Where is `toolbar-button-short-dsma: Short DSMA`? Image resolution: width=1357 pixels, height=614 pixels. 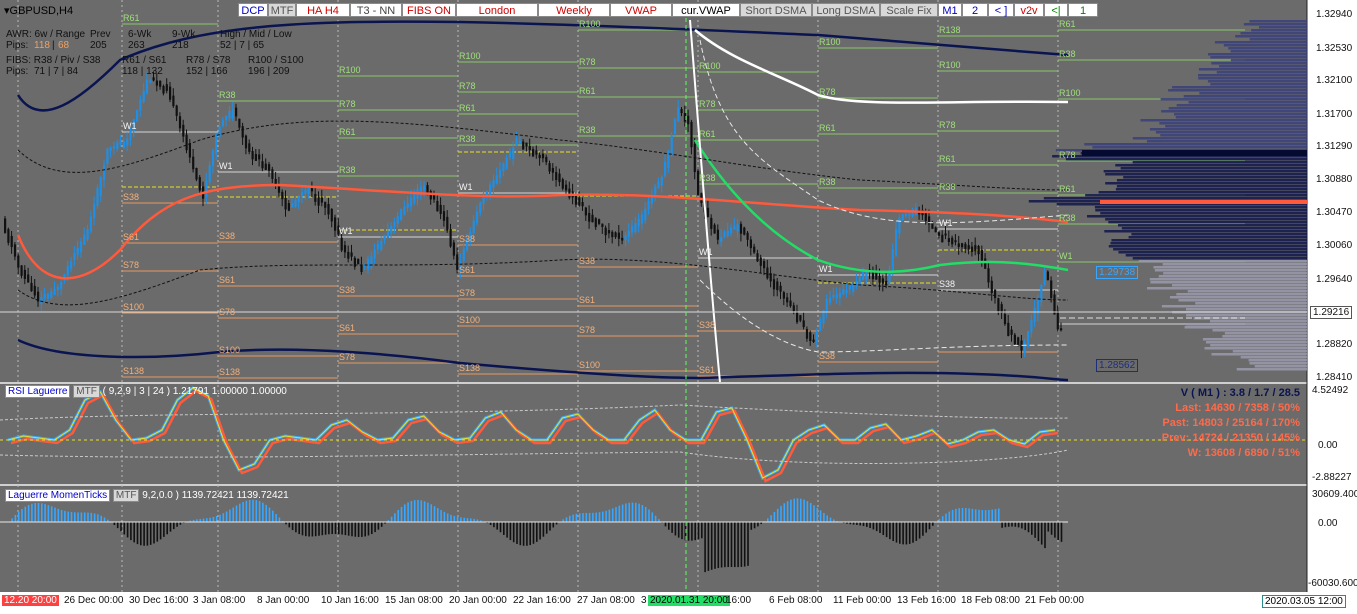 toolbar-button-short-dsma: Short DSMA is located at coordinates (776, 10).